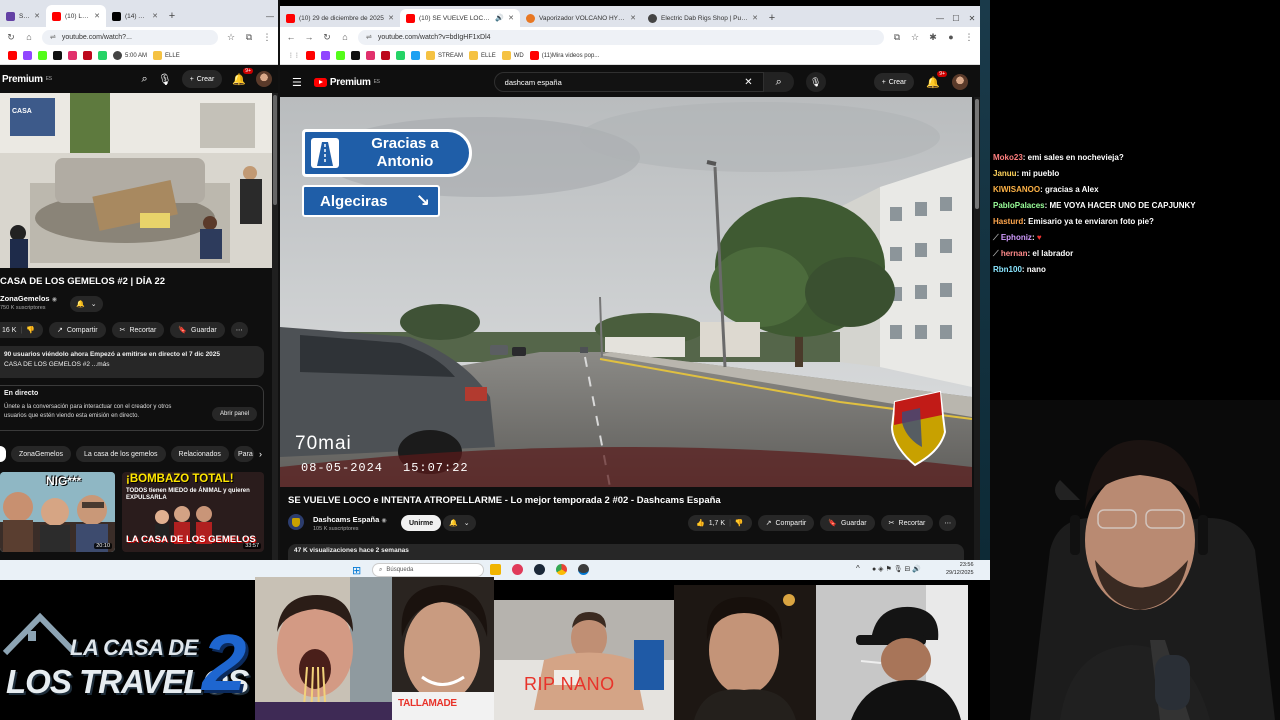 The width and height of the screenshot is (1280, 720). I want to click on bookmark-extra, so click(415, 55).